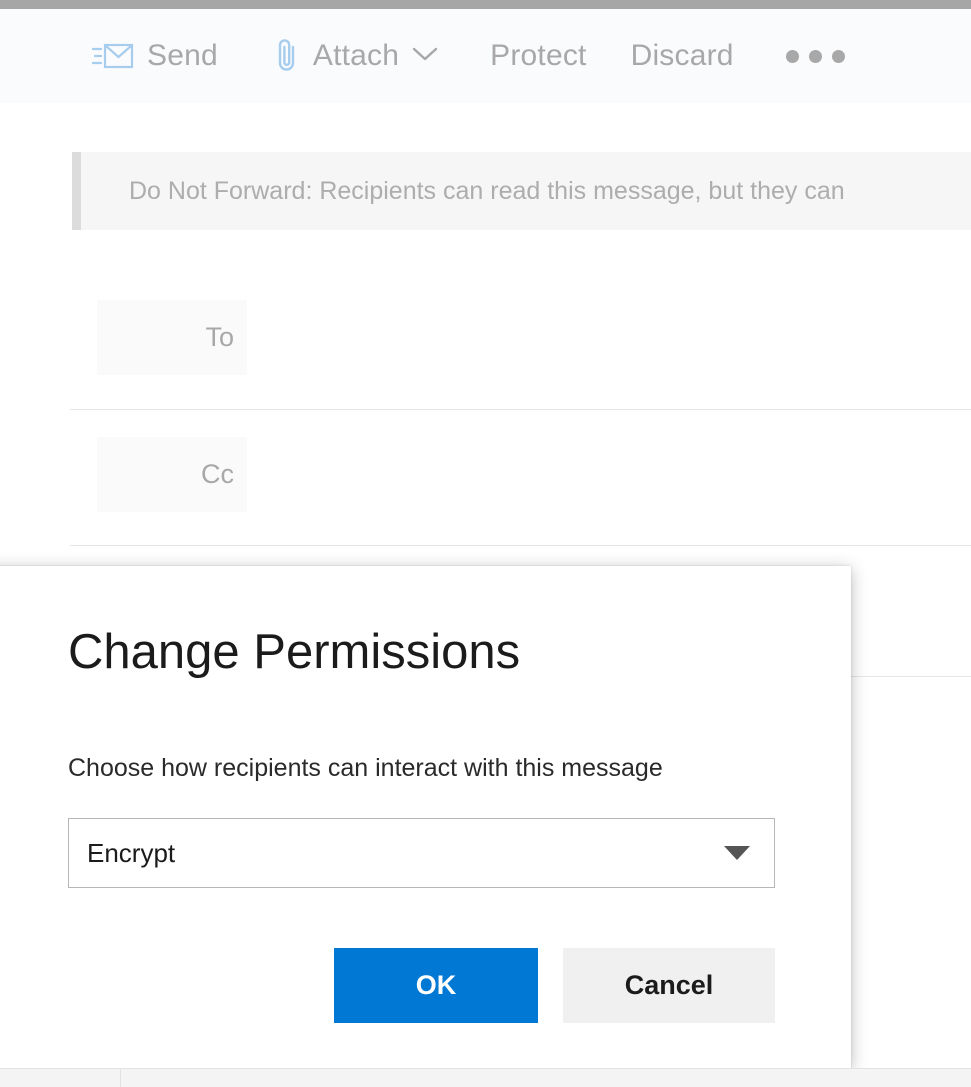 This screenshot has height=1087, width=971. I want to click on attach-button-label: Attach, so click(356, 55).